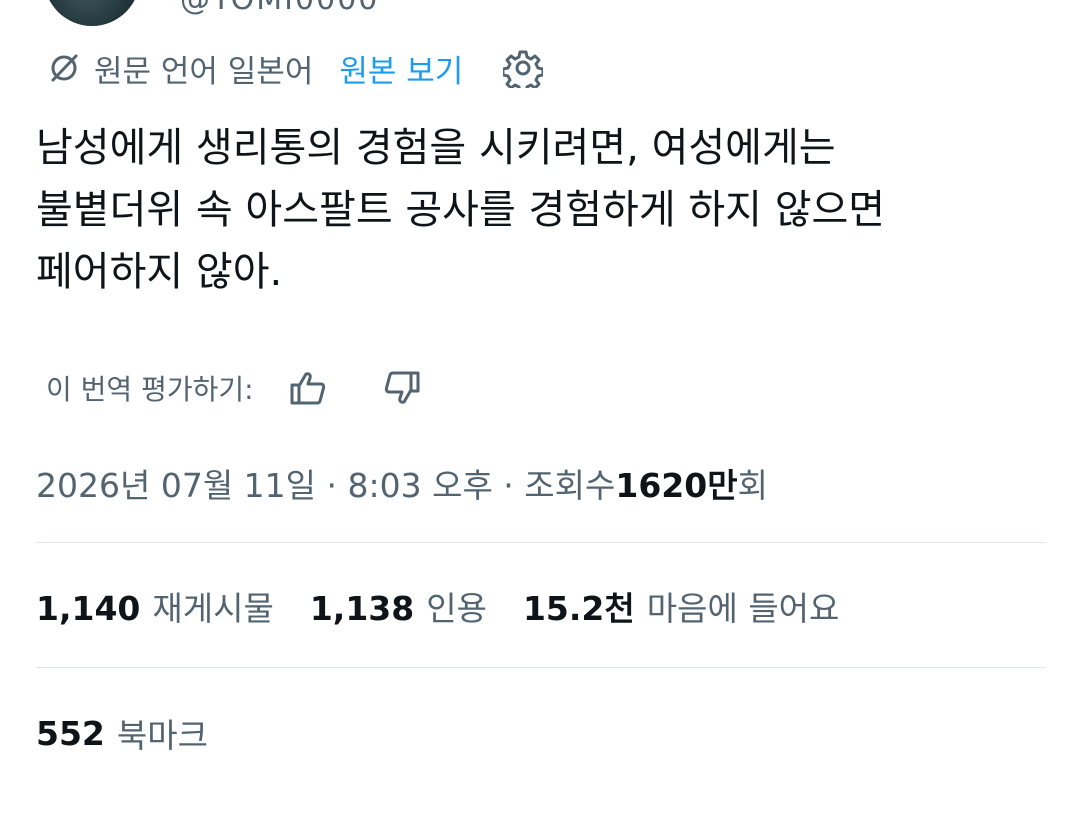  Describe the element at coordinates (578, 608) in the screenshot. I see `likes-count: 15.2천` at that location.